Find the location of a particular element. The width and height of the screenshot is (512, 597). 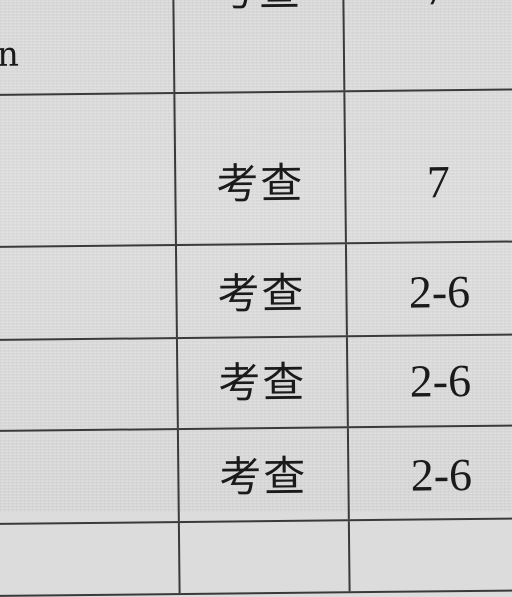

table-cell-method is located at coordinates (265, 557).